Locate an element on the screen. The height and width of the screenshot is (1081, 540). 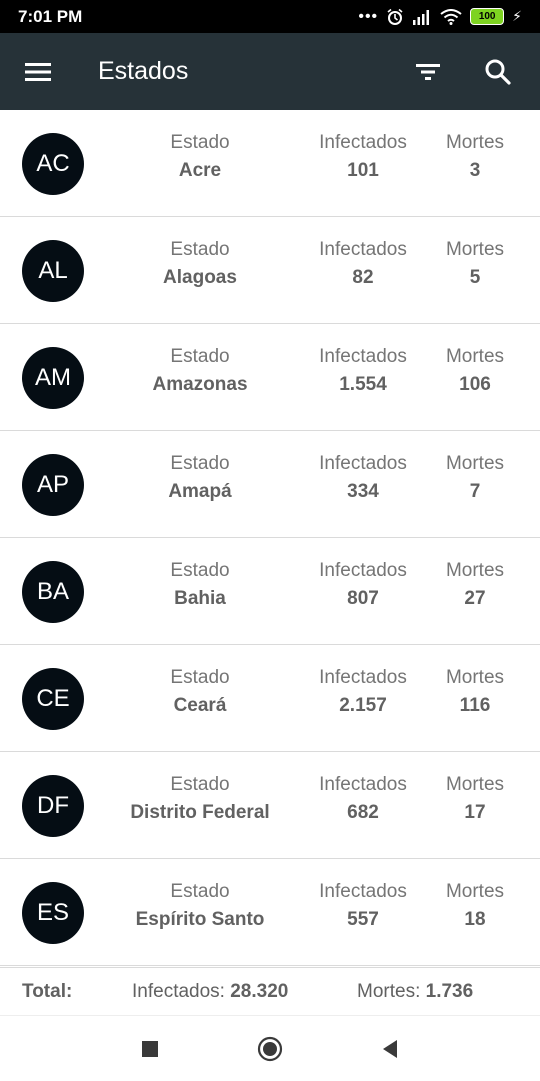
totals-bar: Total: Infectados: 28.320 Mortes: 1.736 is located at coordinates (270, 991).